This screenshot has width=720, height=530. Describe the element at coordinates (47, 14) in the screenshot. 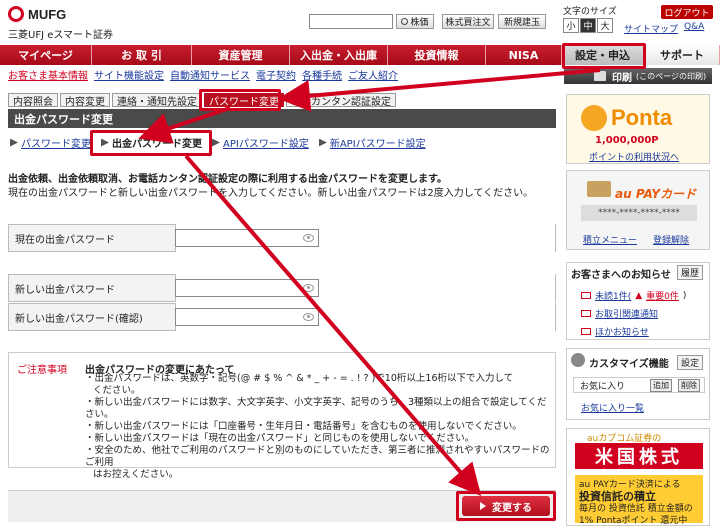

I see `brand-name: MUFG` at that location.